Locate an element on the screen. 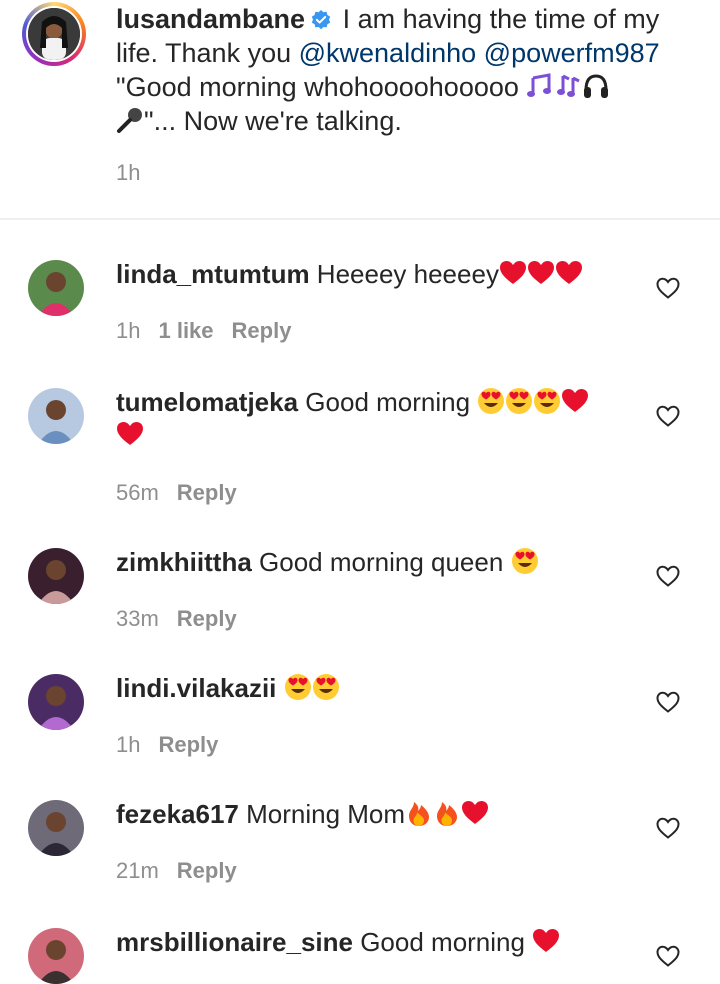 The image size is (720, 984). mention-link: @powerfm987 is located at coordinates (572, 53).